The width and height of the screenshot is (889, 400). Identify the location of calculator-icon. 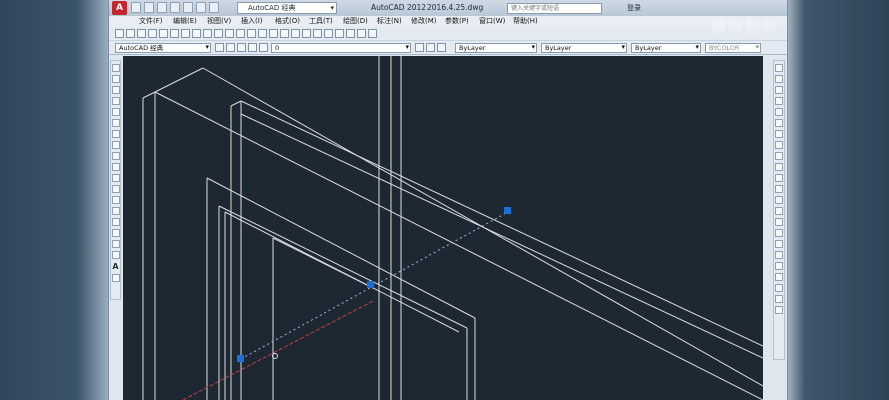
(361, 33).